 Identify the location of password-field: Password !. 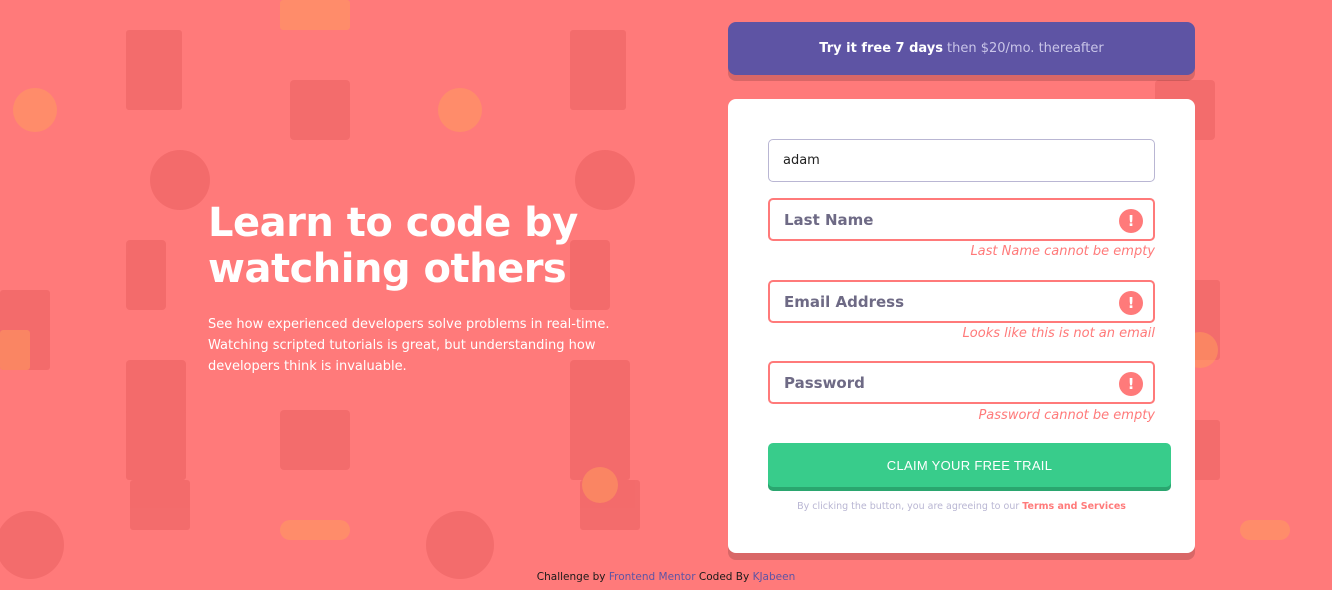
(961, 382).